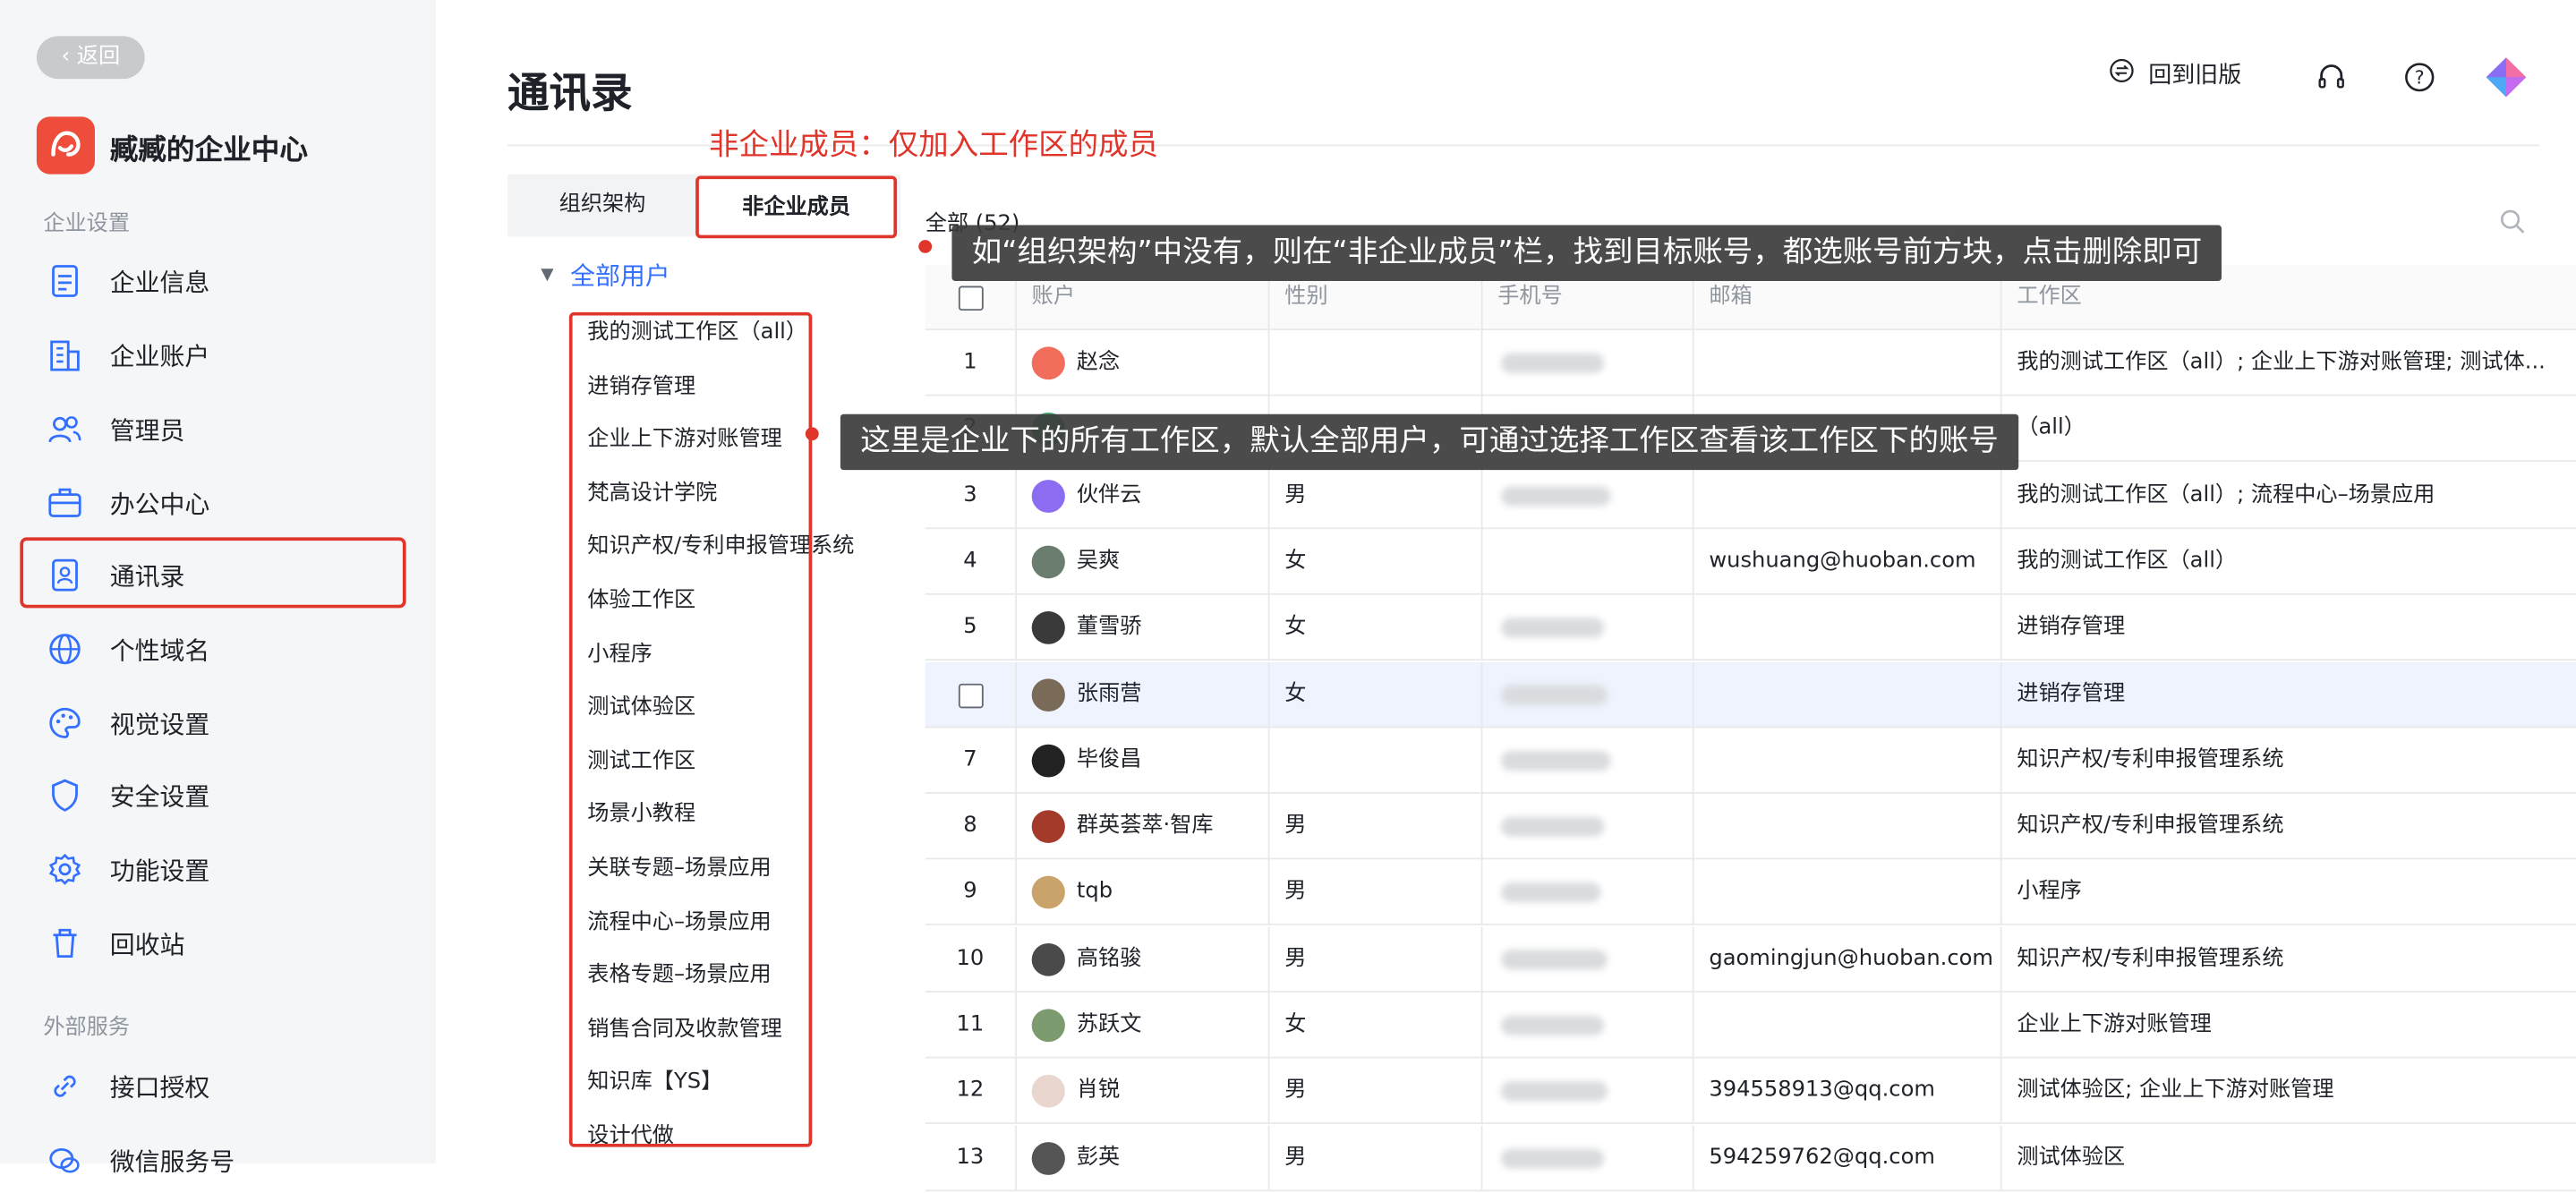  I want to click on account-name: 群英荟萃·智库, so click(1170, 826).